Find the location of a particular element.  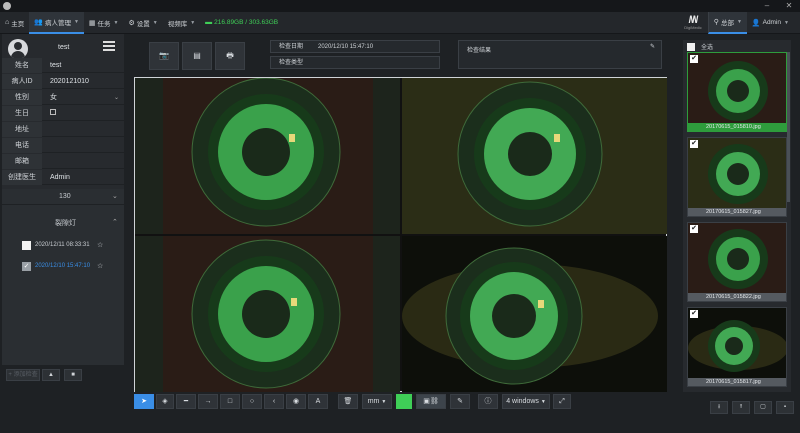

arrow-tool-button: → is located at coordinates (208, 401).